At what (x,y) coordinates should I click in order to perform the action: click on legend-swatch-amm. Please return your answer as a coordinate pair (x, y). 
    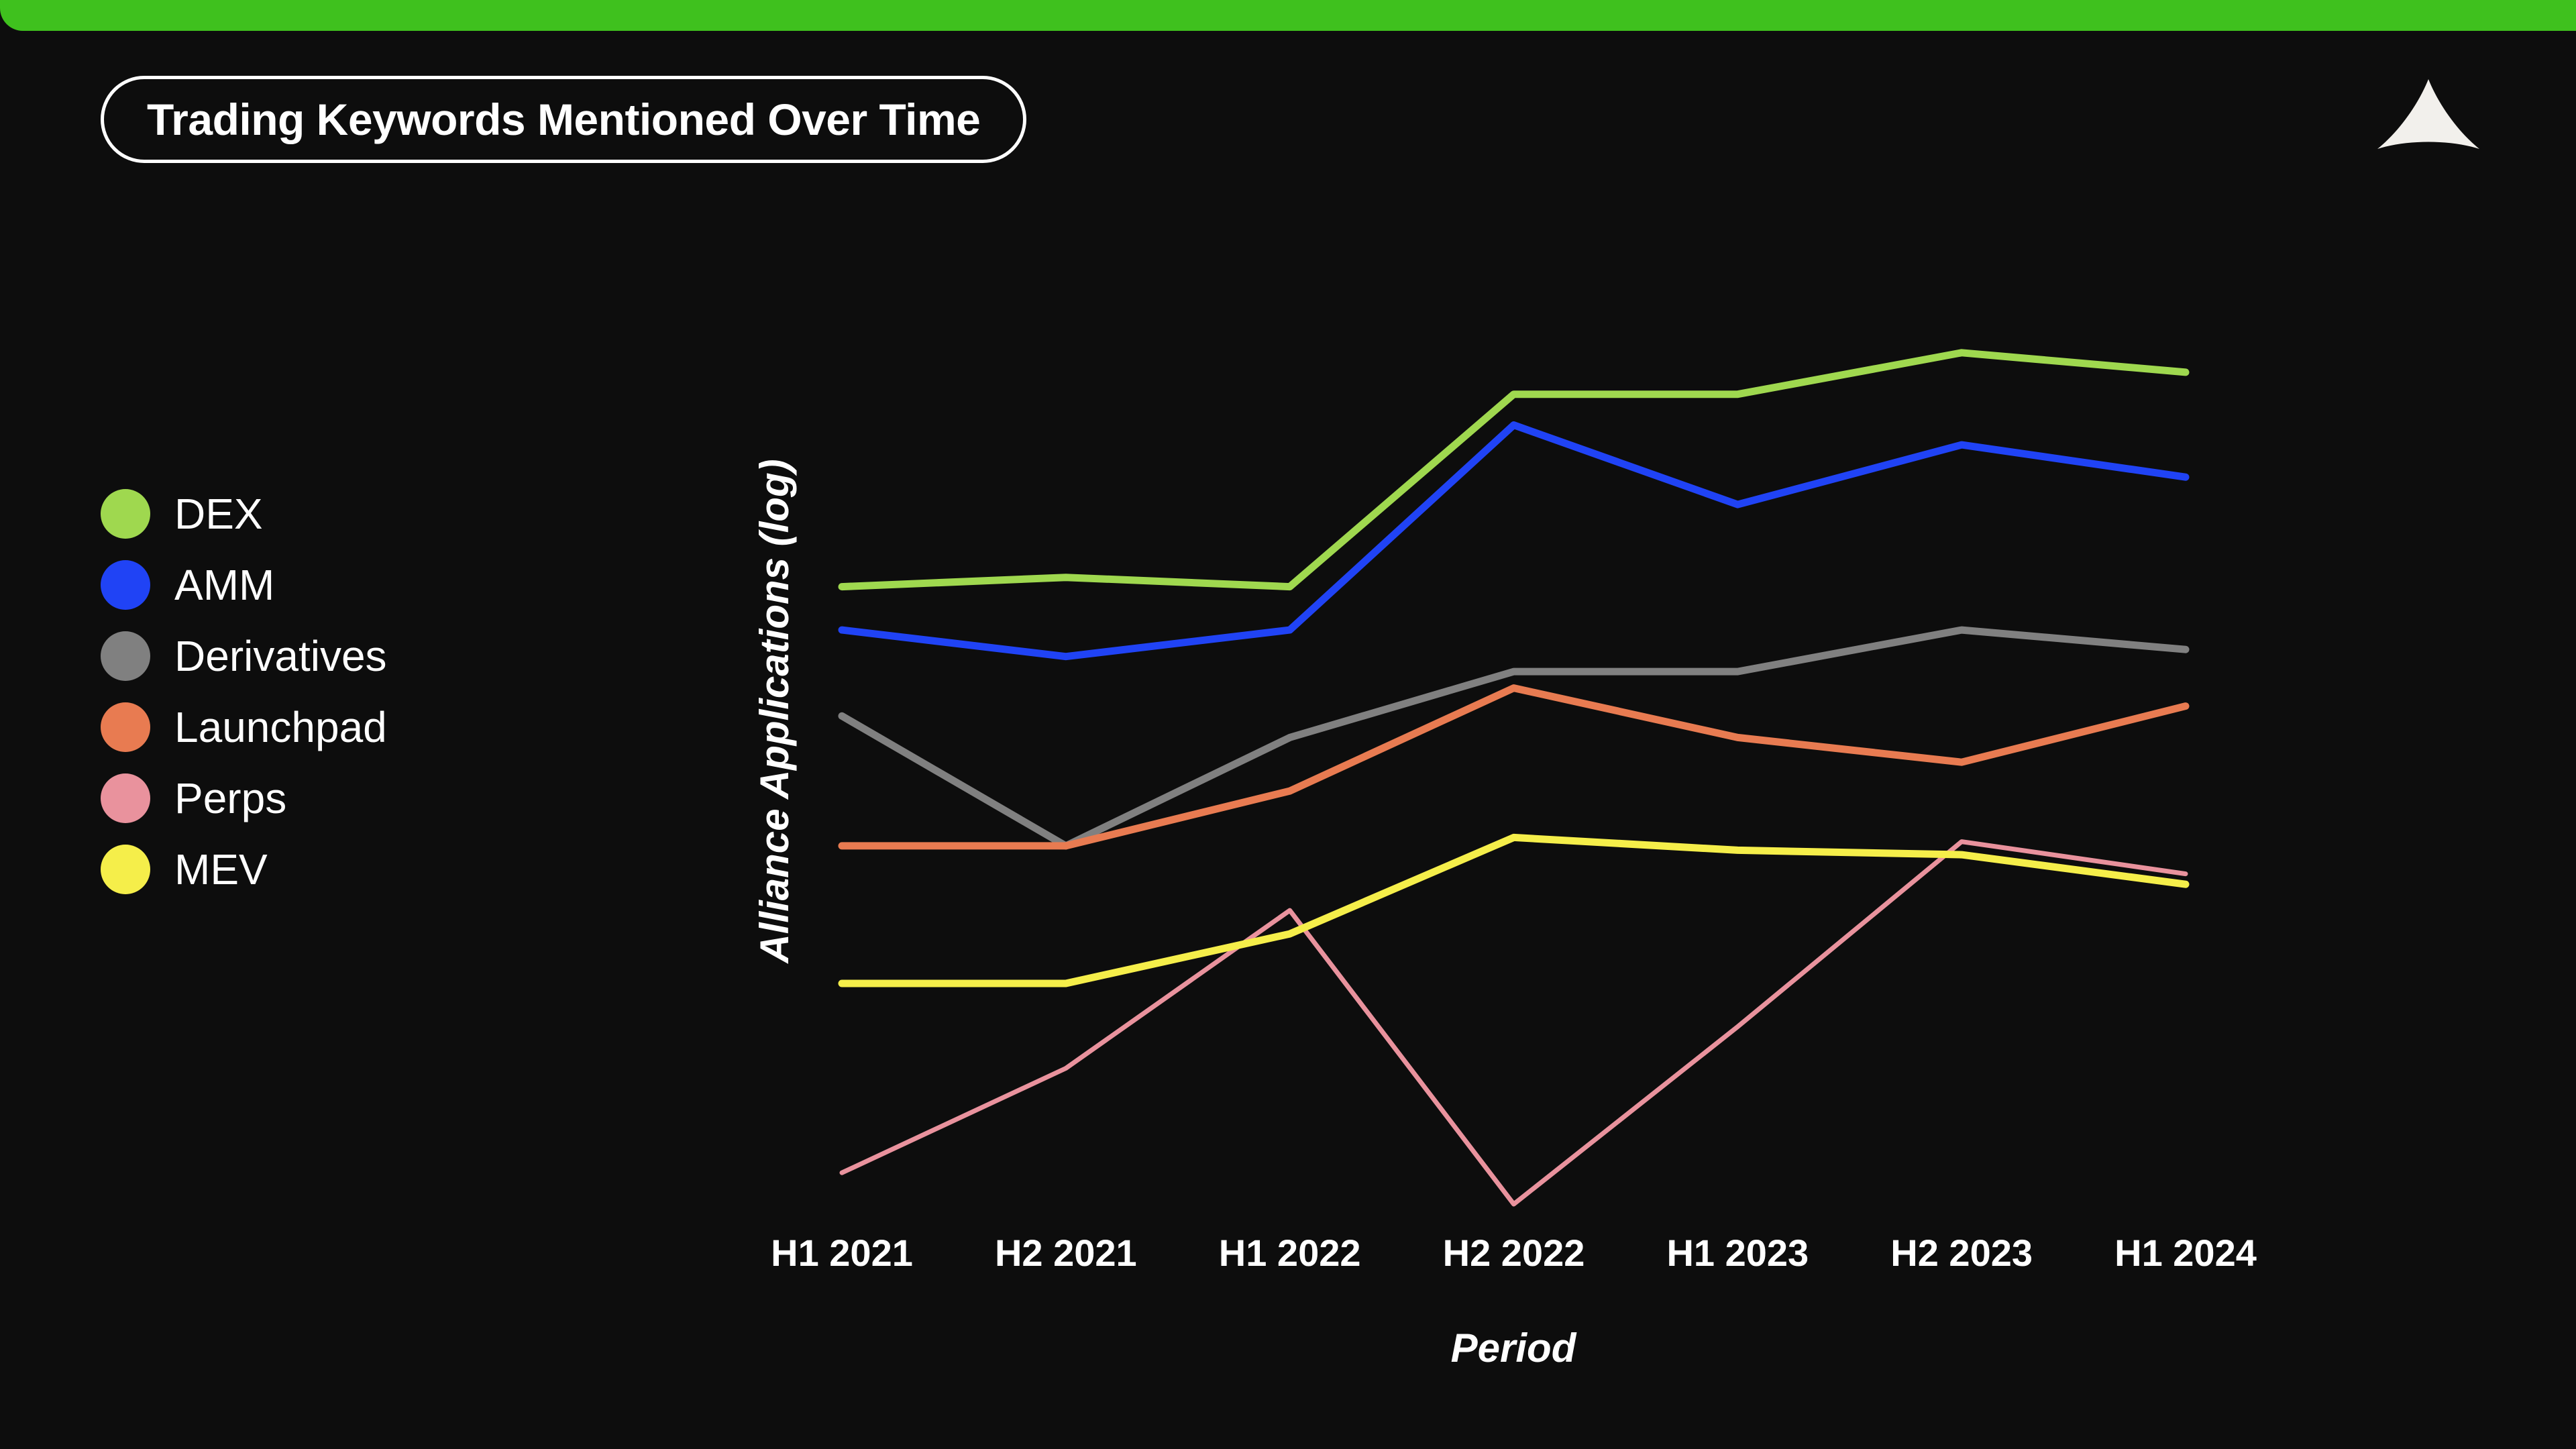
    Looking at the image, I should click on (125, 585).